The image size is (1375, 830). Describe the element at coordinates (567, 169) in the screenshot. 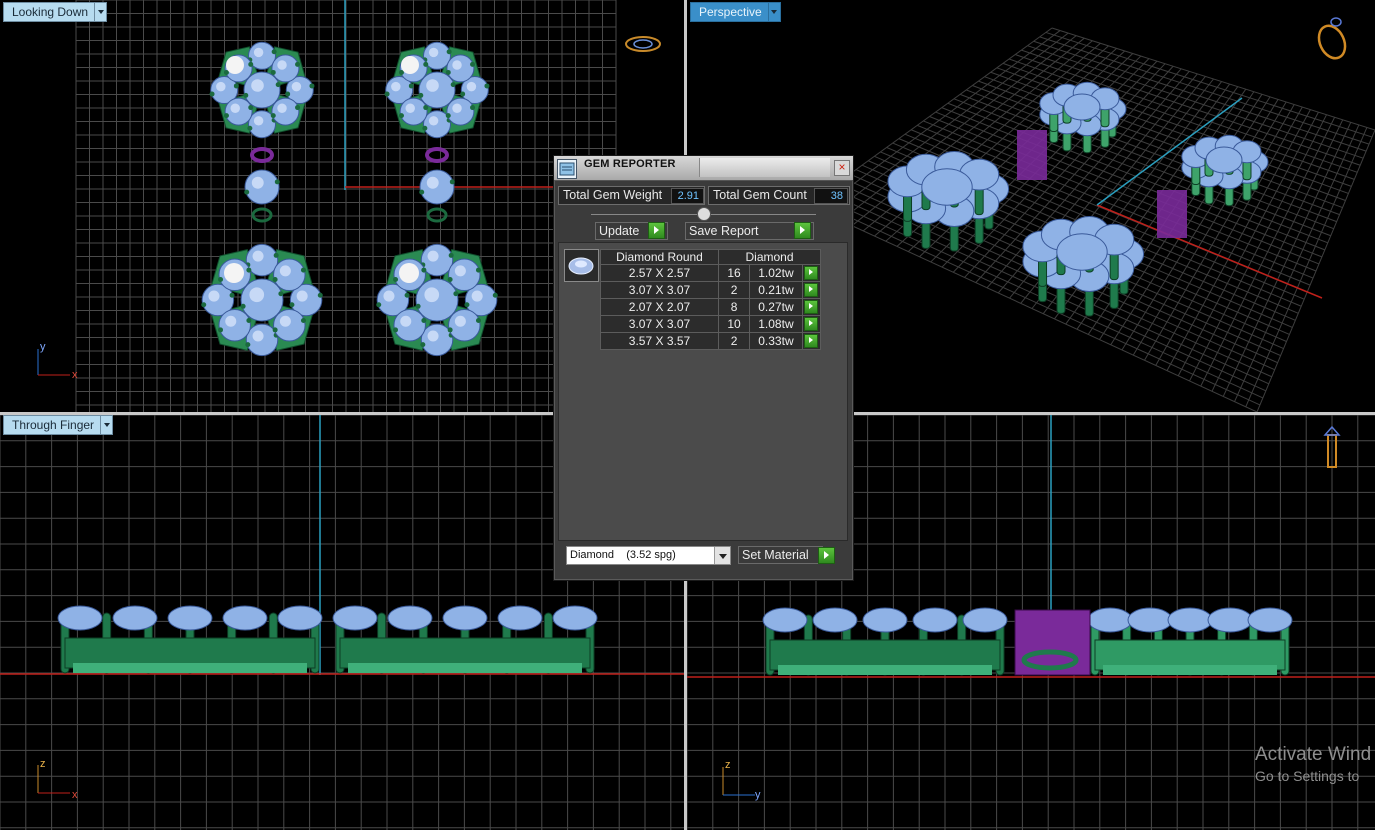

I see `gem-reporter-icon` at that location.